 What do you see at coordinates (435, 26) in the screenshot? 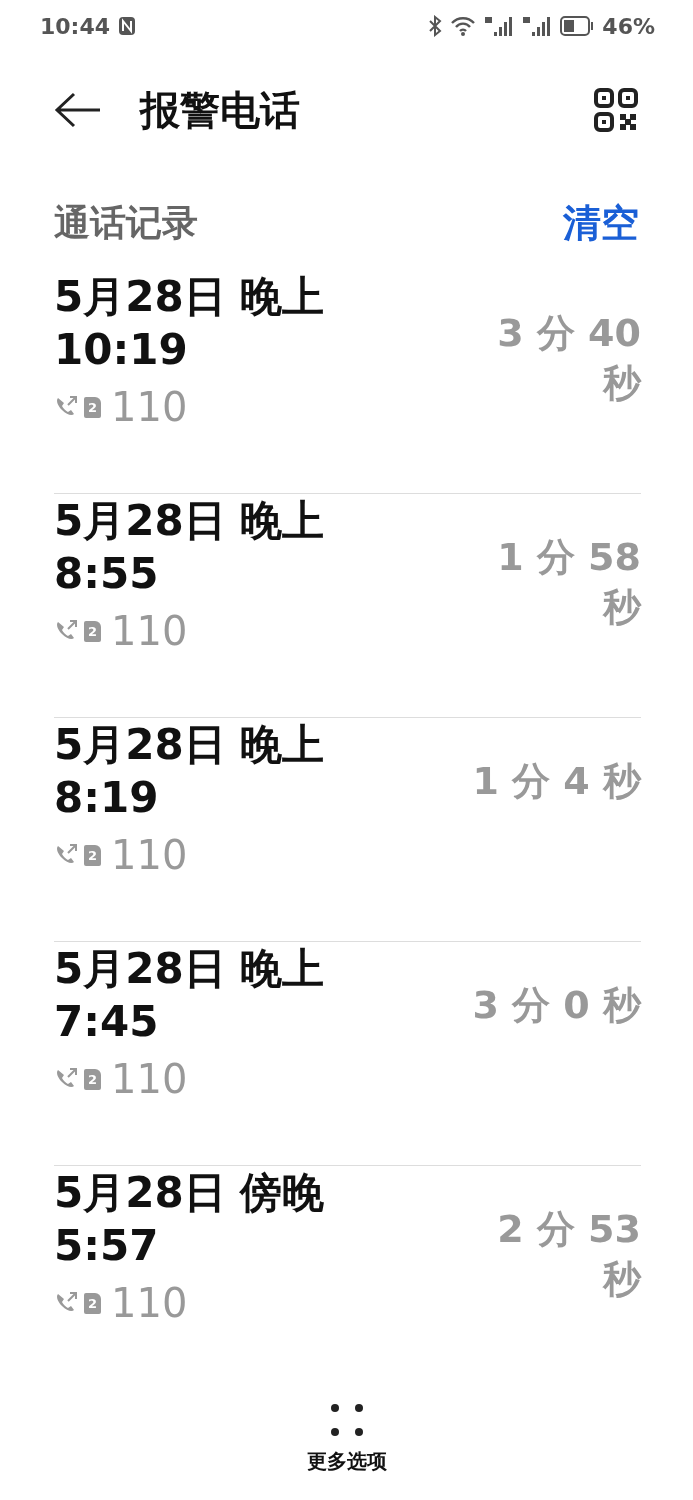
I see `bluetooth-icon` at bounding box center [435, 26].